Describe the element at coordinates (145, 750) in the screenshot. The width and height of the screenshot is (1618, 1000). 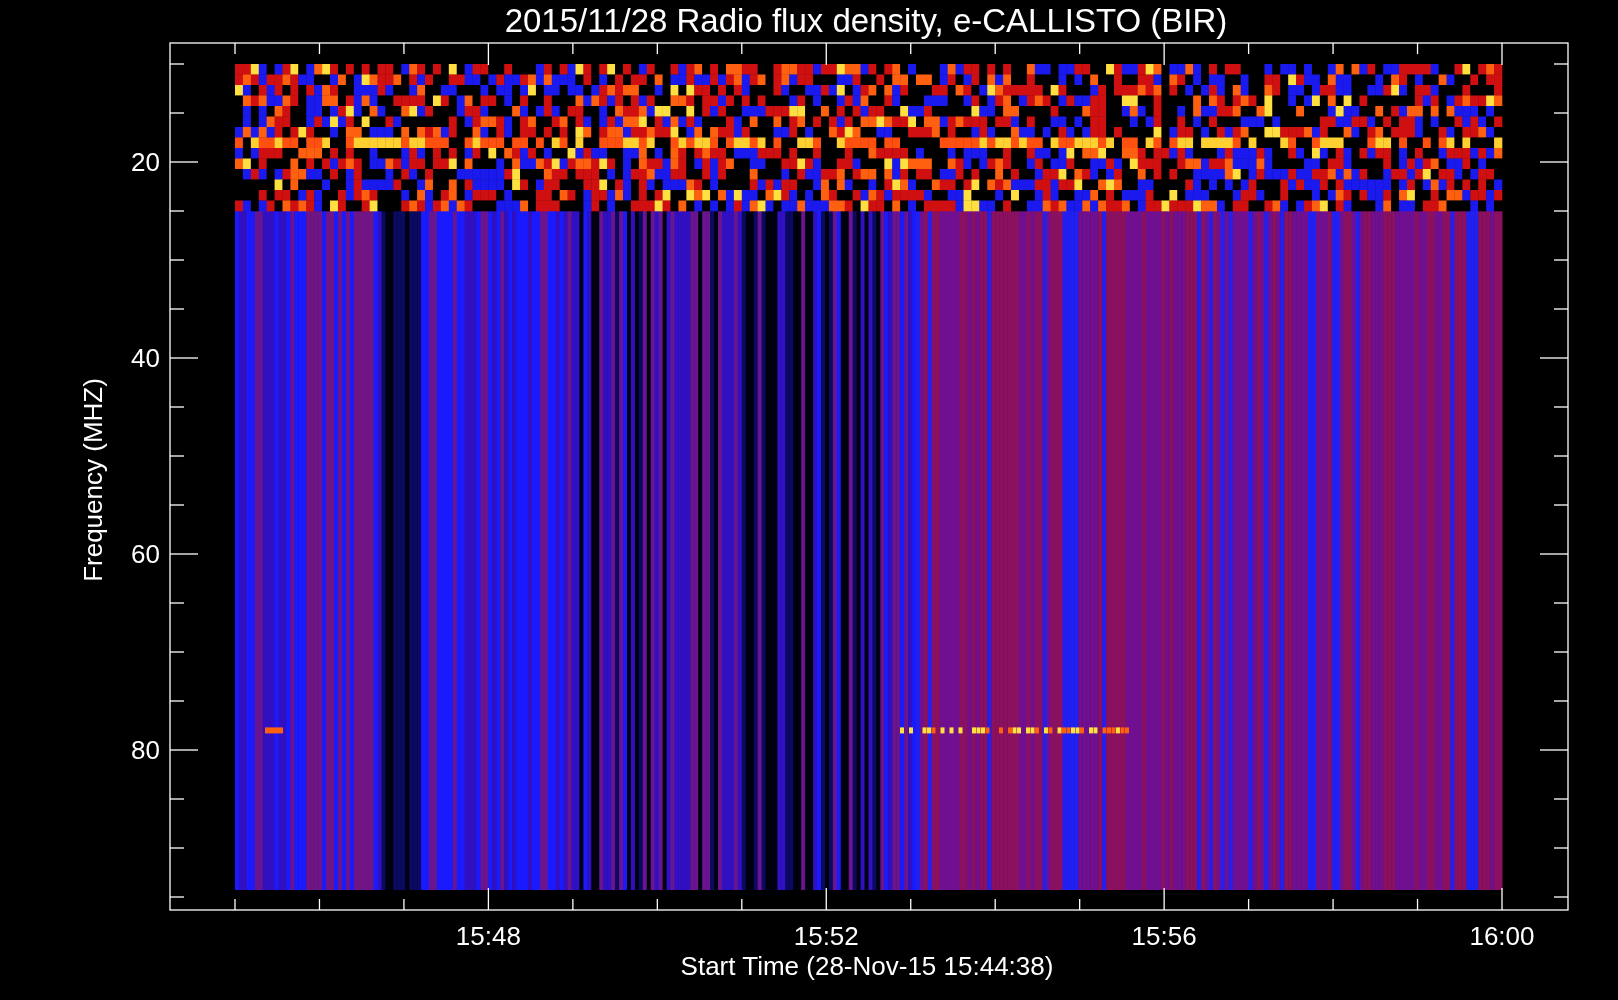
I see `y-tick-label: 80` at that location.